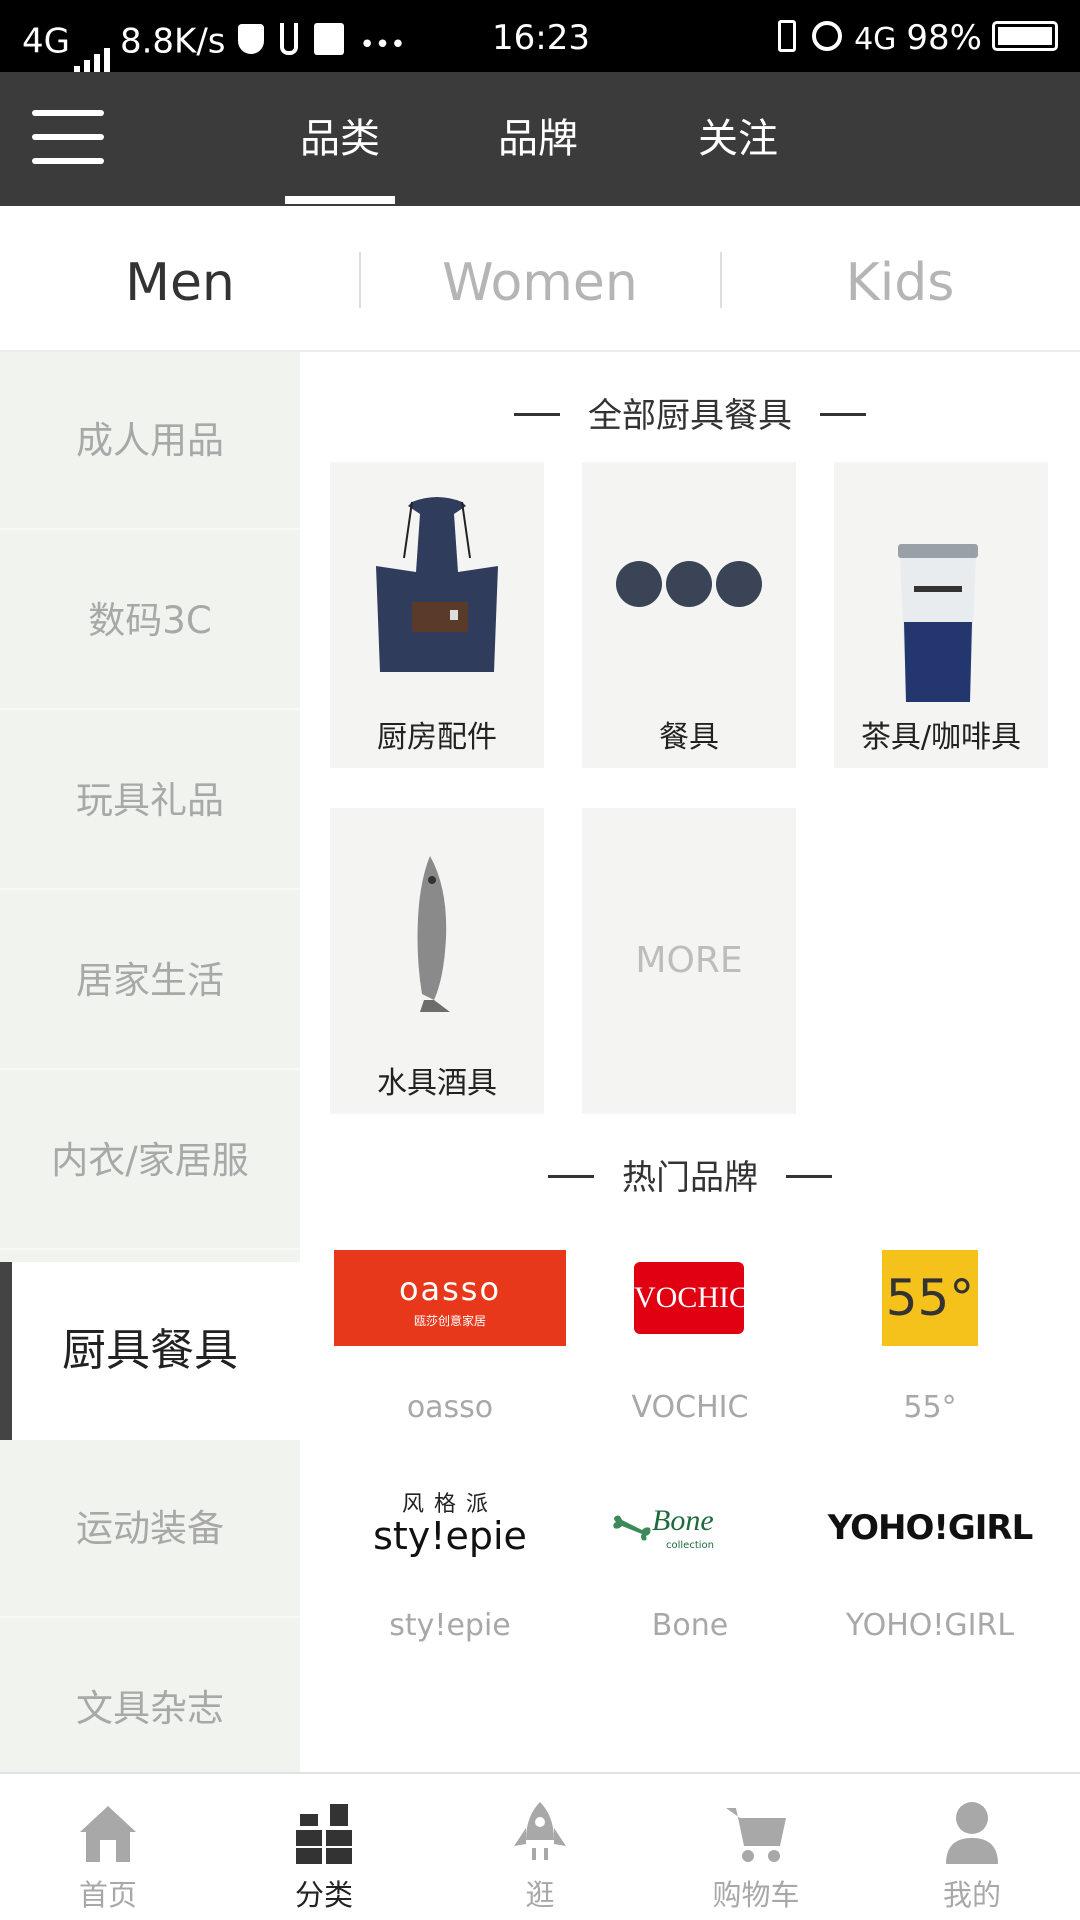 The width and height of the screenshot is (1080, 1920). What do you see at coordinates (150, 441) in the screenshot?
I see `sidebar-item-adult: 成人用品` at bounding box center [150, 441].